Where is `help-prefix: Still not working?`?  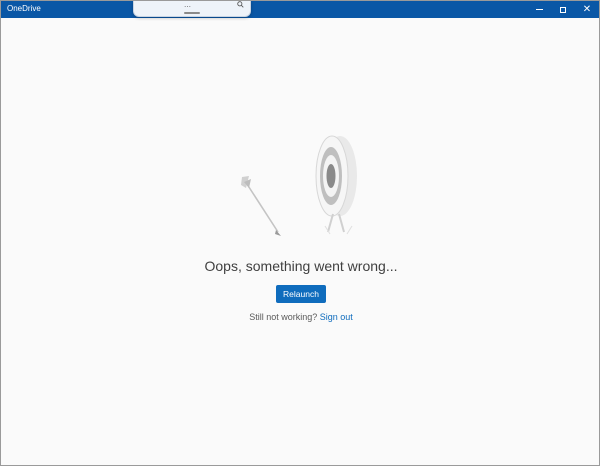 help-prefix: Still not working? is located at coordinates (283, 317).